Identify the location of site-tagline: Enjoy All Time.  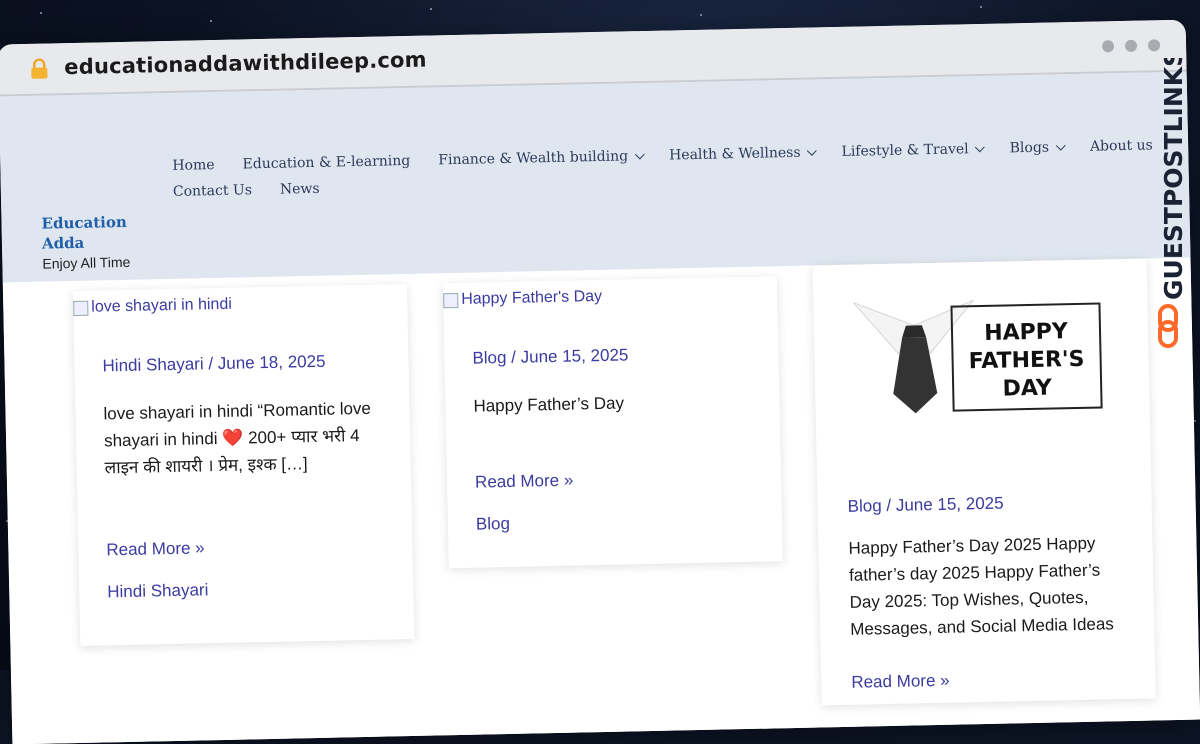
(86, 262).